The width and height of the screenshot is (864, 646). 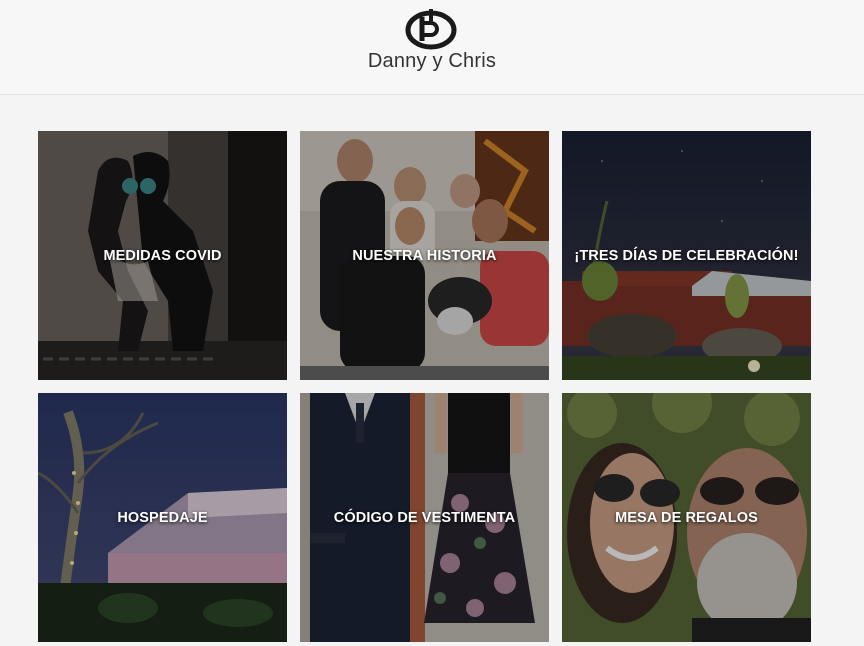 What do you see at coordinates (432, 61) in the screenshot?
I see `site-title: Danny y Chris` at bounding box center [432, 61].